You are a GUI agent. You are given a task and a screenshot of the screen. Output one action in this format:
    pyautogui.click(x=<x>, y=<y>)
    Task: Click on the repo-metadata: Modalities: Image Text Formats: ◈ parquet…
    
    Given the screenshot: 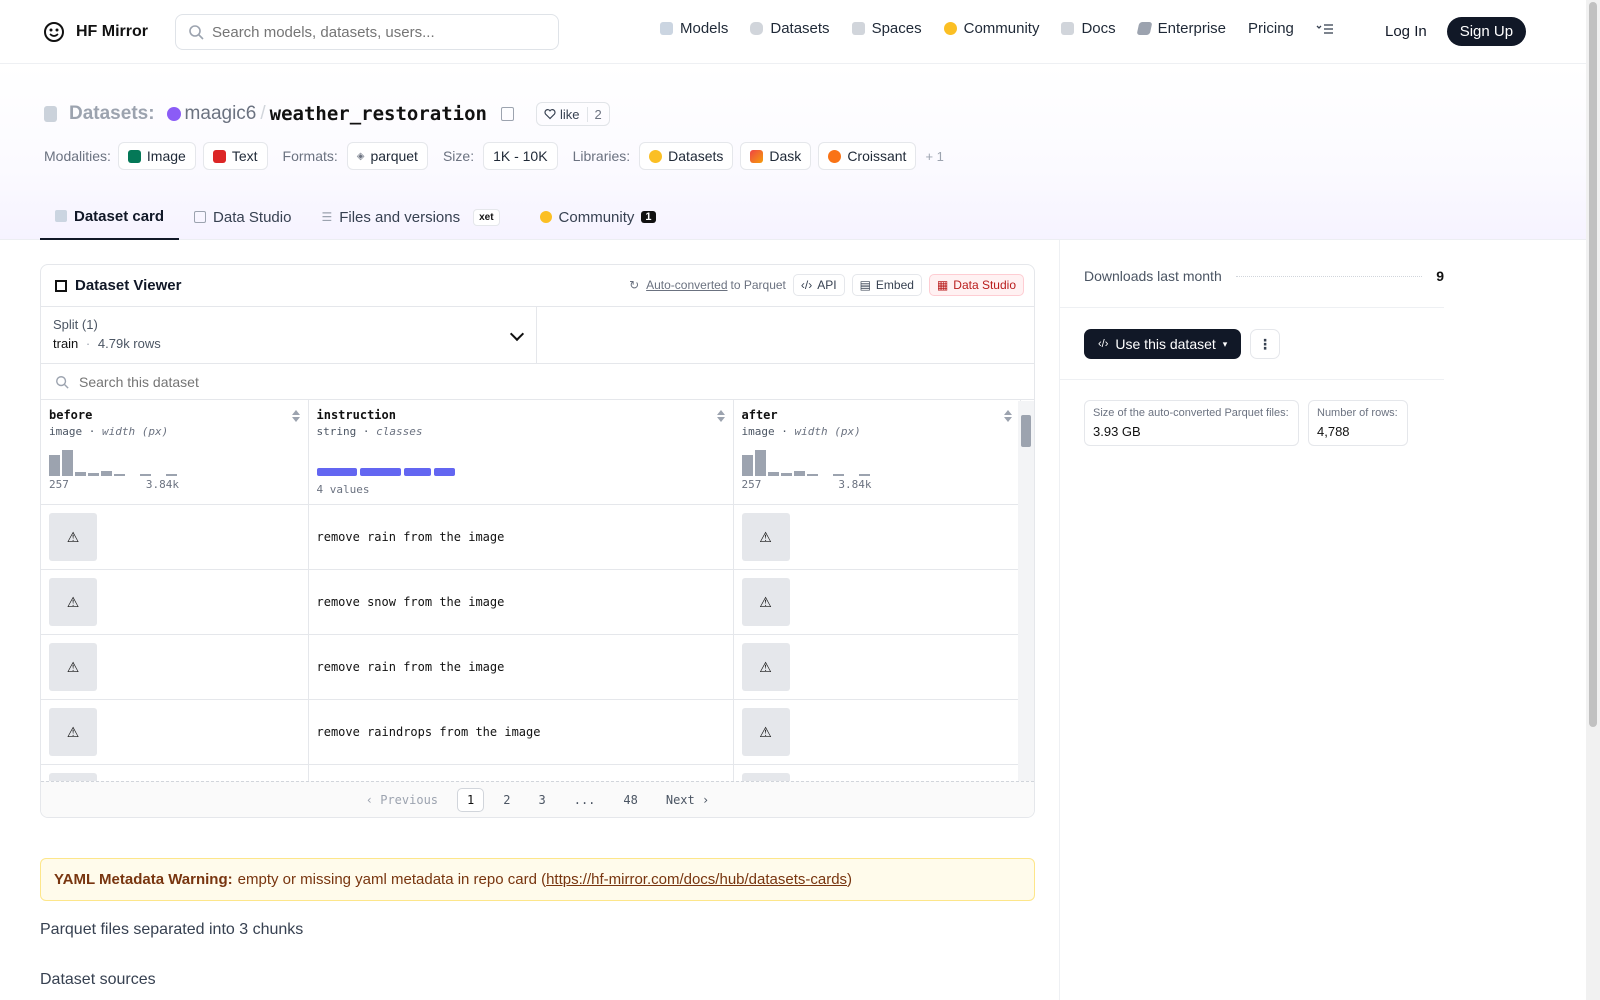 What is the action you would take?
    pyautogui.click(x=494, y=156)
    